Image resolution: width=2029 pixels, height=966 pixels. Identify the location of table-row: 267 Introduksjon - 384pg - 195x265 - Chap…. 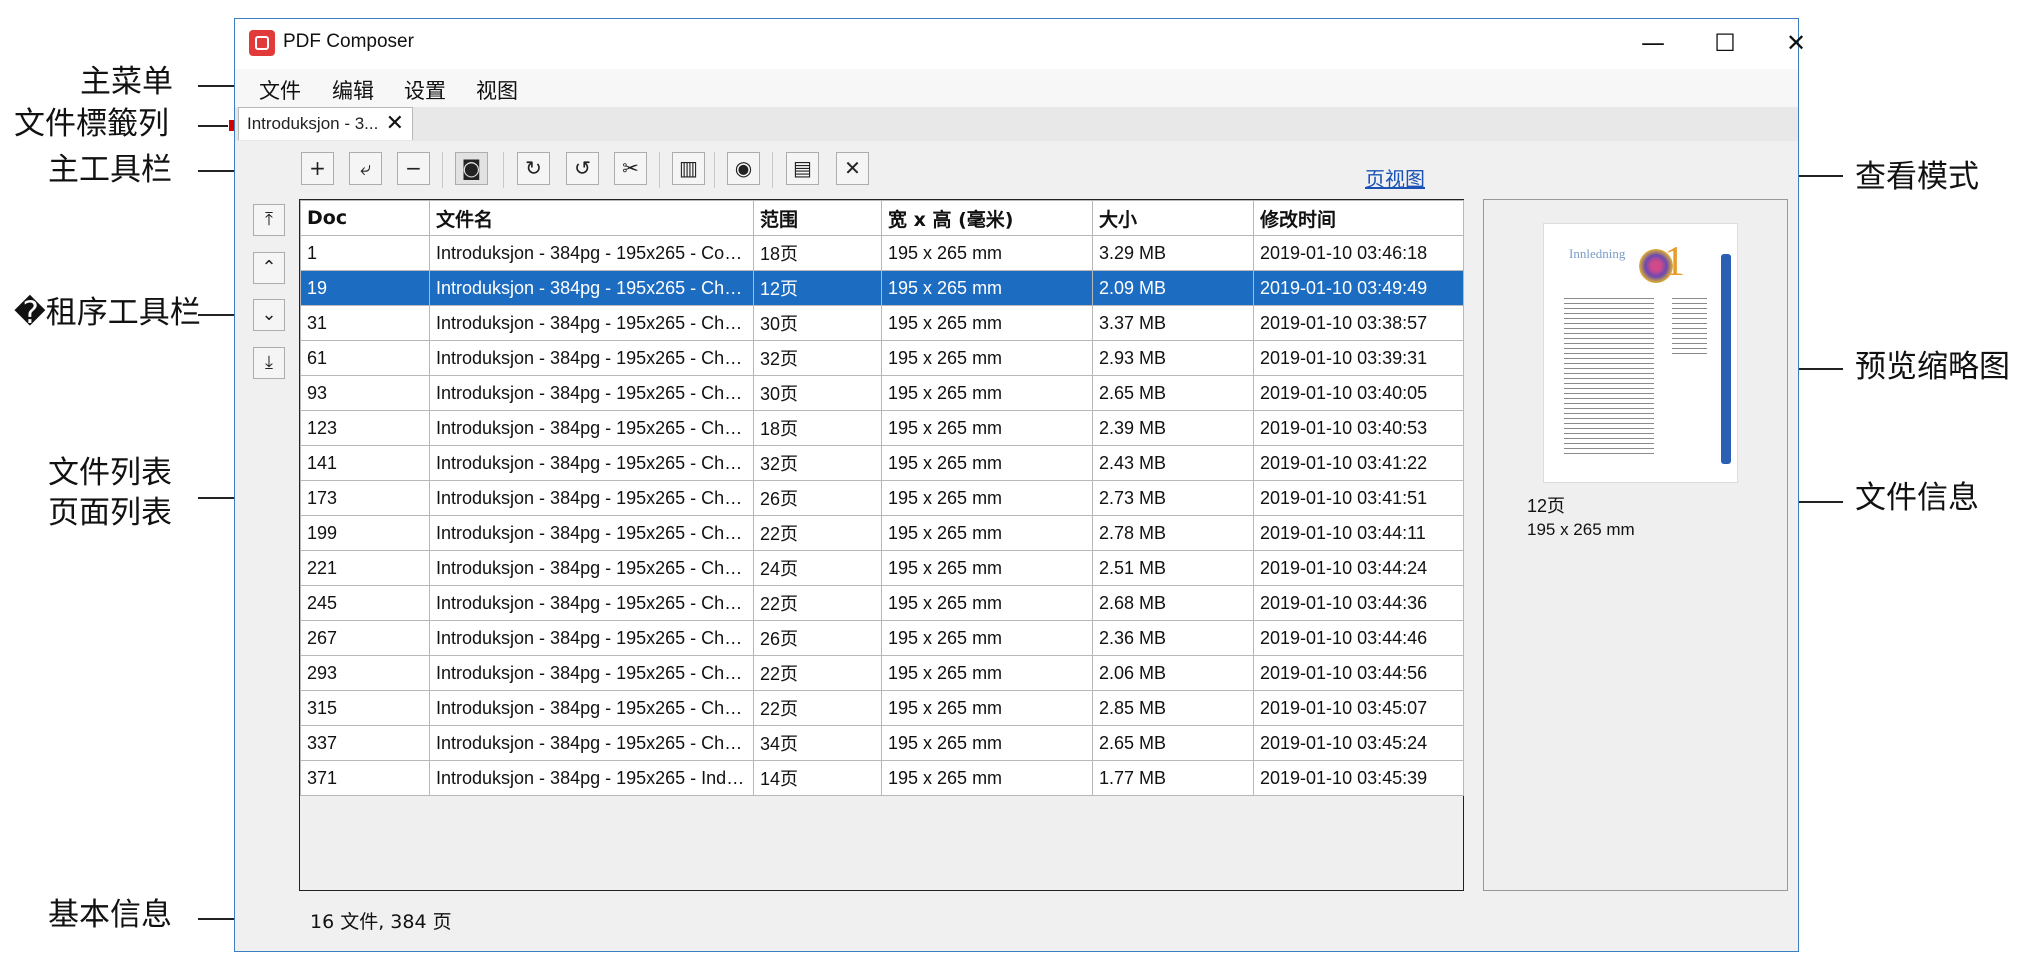
(882, 638).